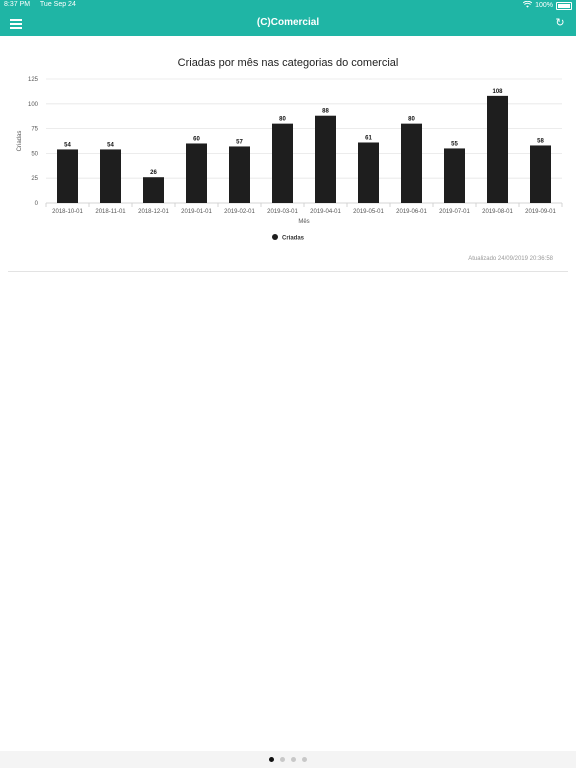 This screenshot has height=768, width=576. Describe the element at coordinates (497, 212) in the screenshot. I see `x-tick-label: 2019-08-01` at that location.